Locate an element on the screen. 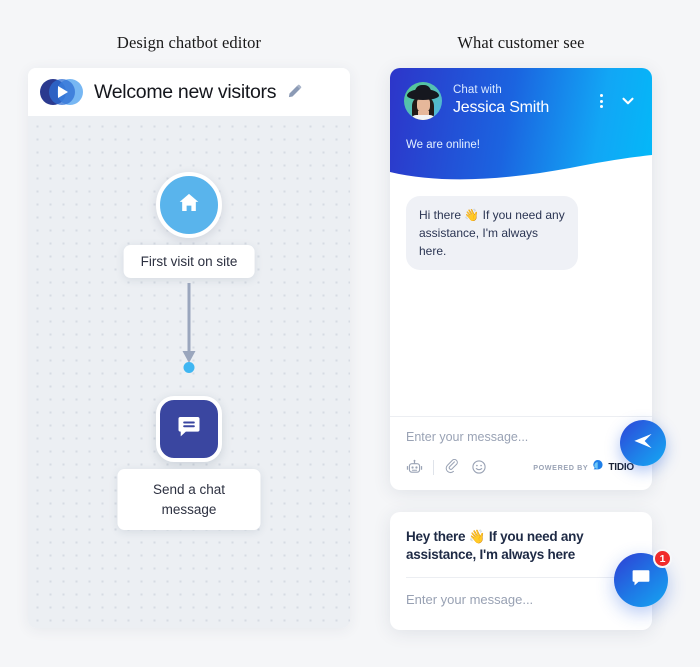 The image size is (700, 667). tidio-bubble-icon is located at coordinates (598, 467).